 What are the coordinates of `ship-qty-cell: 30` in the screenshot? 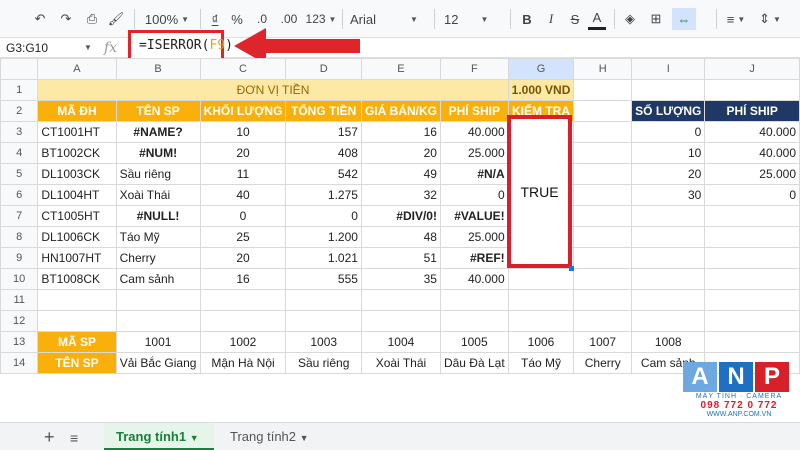 It's located at (668, 195).